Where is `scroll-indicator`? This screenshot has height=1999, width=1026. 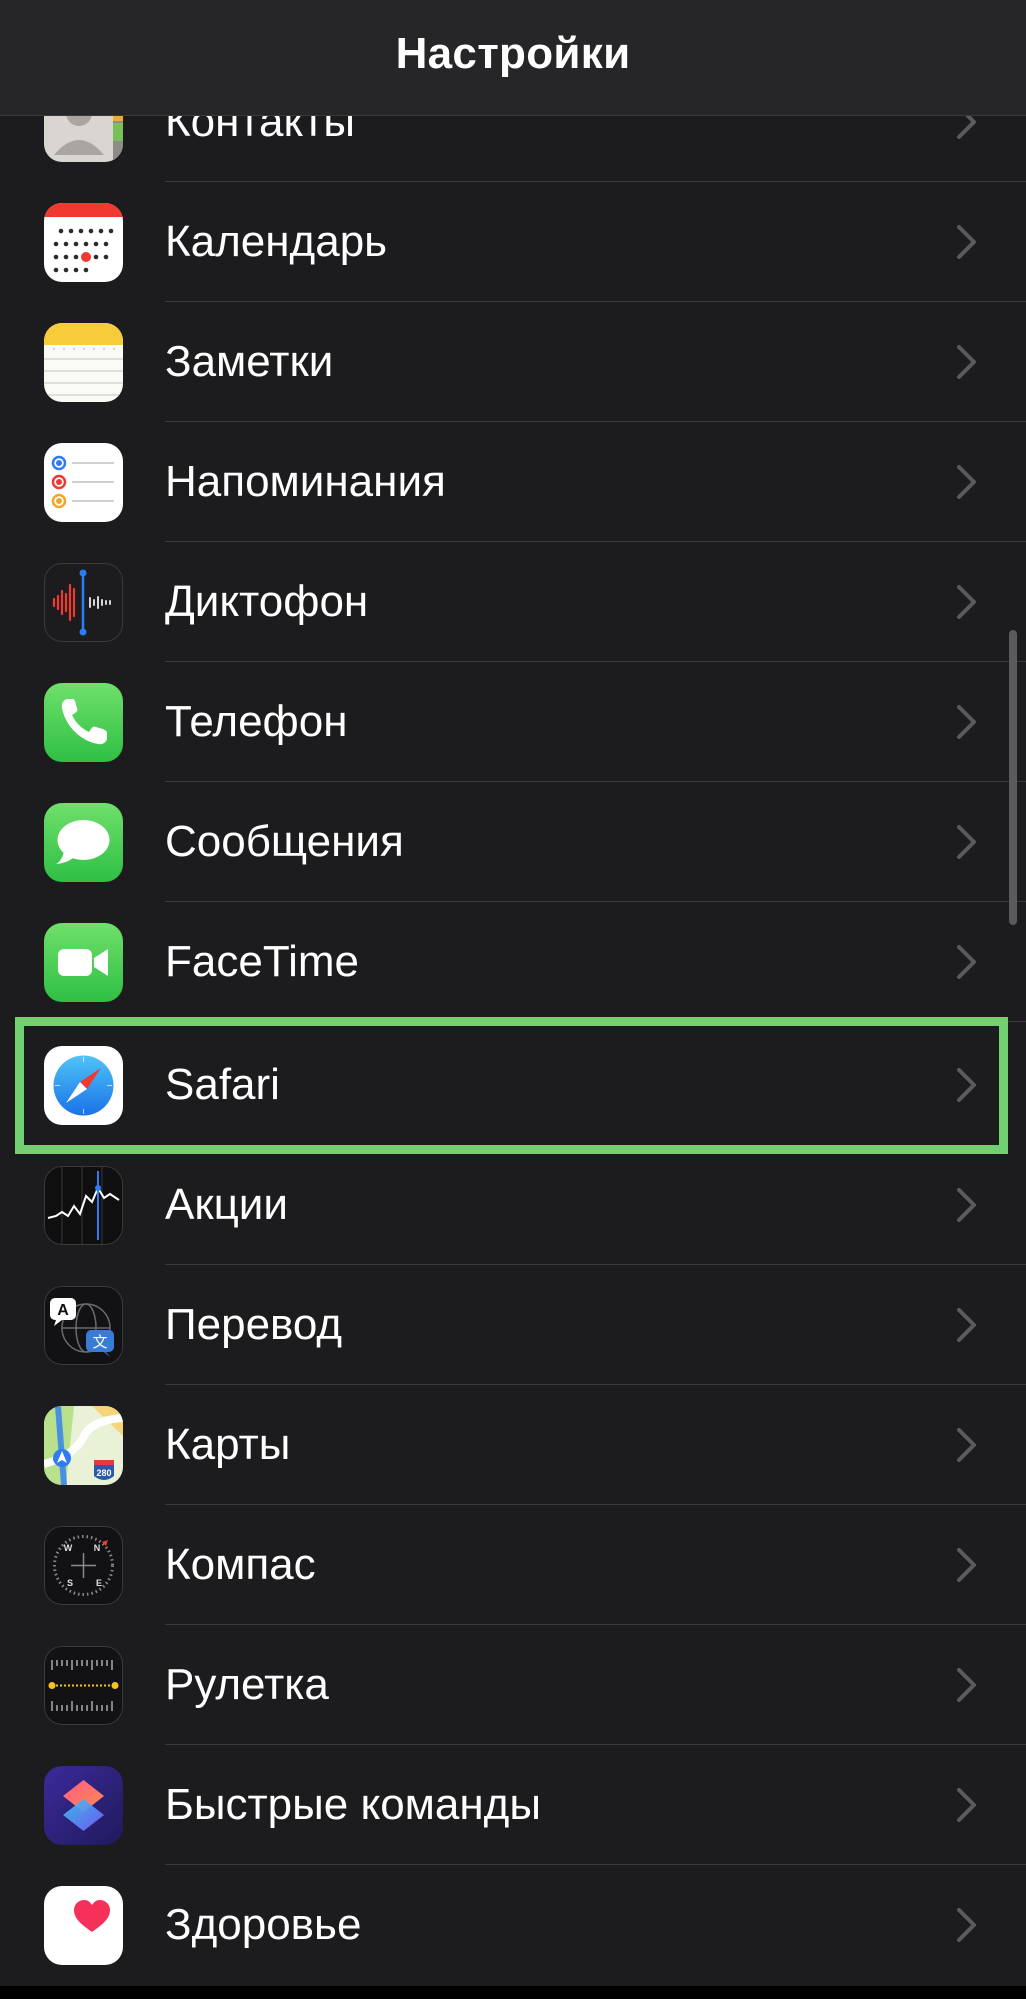
scroll-indicator is located at coordinates (1013, 777).